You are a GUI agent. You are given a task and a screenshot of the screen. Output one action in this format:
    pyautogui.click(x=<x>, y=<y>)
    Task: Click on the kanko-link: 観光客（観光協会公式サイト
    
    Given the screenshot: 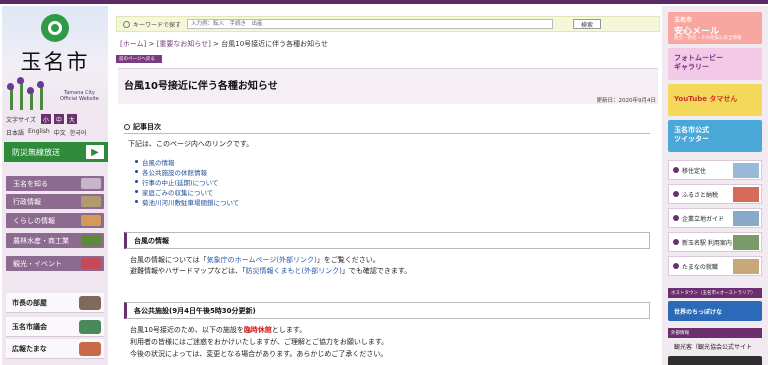 What is the action you would take?
    pyautogui.click(x=713, y=346)
    